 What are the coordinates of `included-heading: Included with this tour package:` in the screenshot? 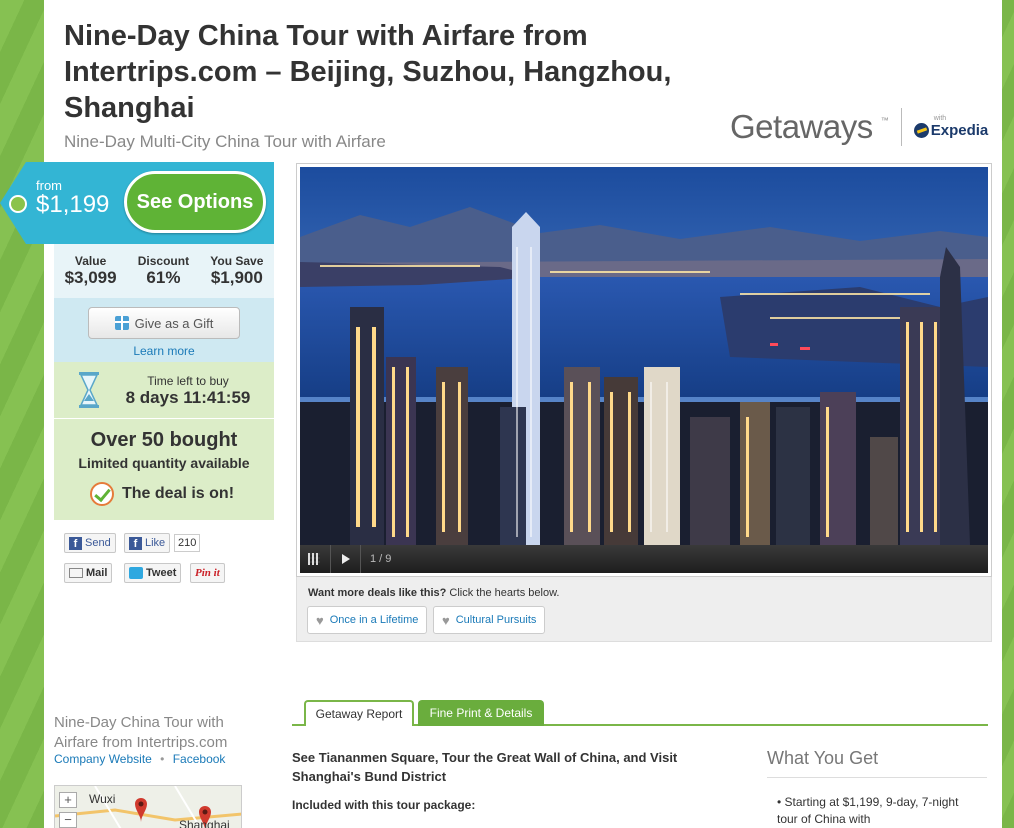 It's located at (384, 805).